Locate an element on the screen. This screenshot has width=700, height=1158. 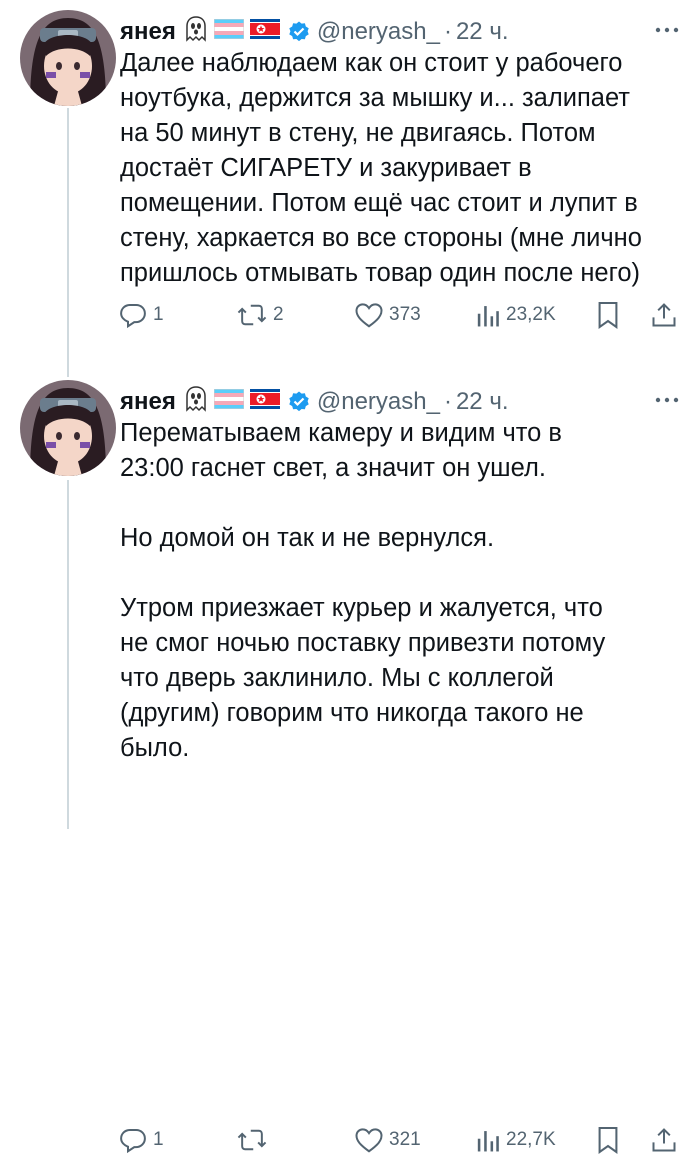
views-button: 23,2K is located at coordinates (515, 315).